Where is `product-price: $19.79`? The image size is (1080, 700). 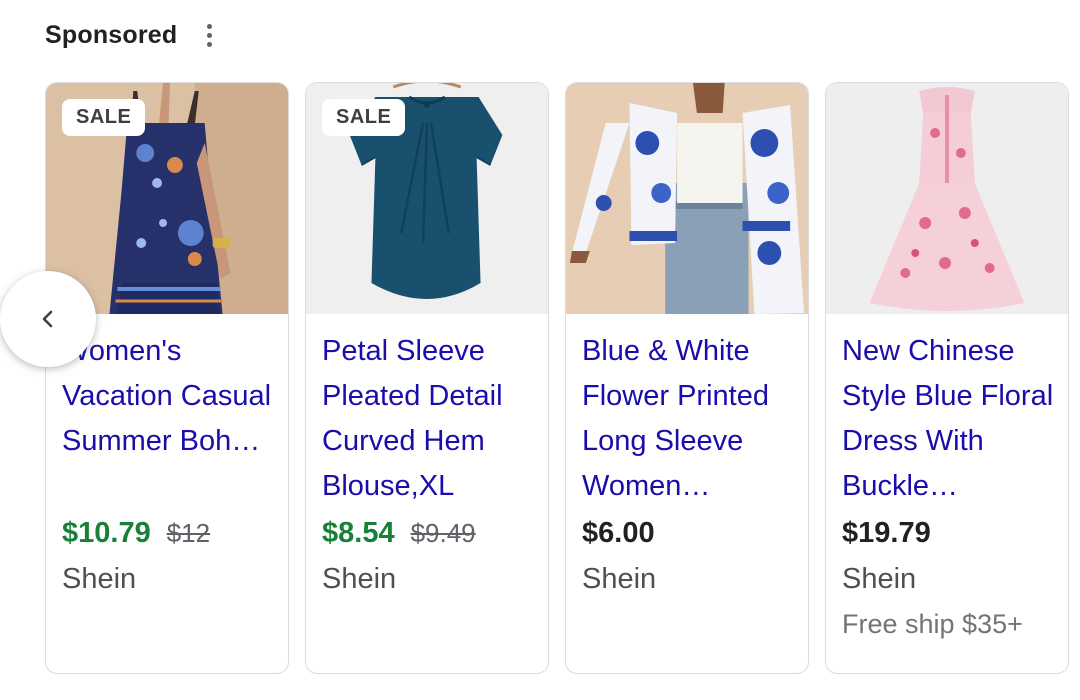
product-price: $19.79 is located at coordinates (886, 533).